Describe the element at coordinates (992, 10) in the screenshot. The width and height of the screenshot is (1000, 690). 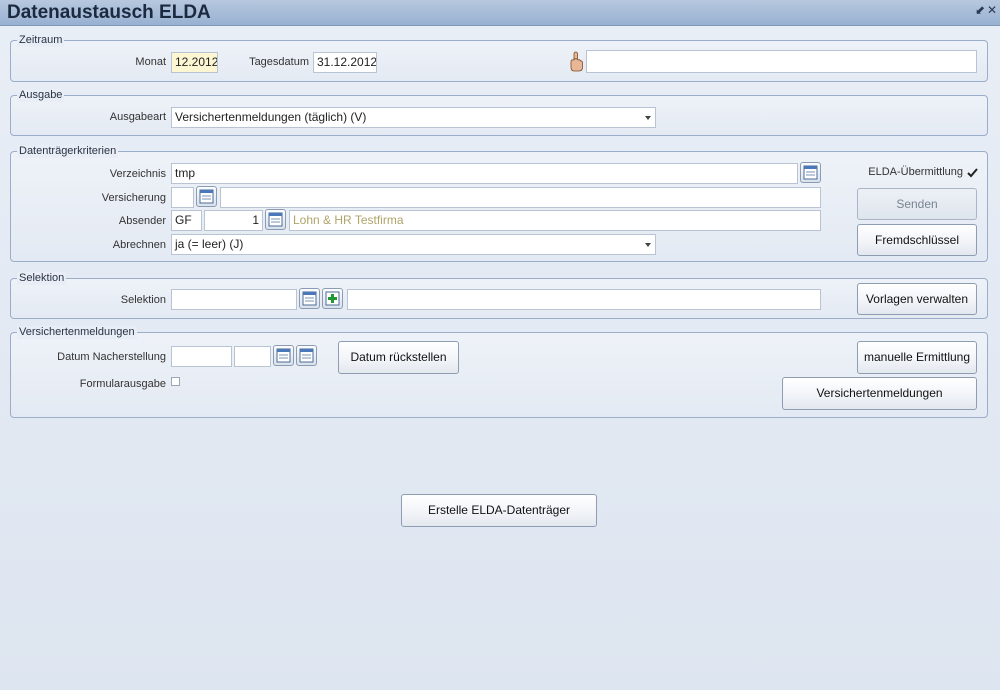
I see `close-icon: ✕` at that location.